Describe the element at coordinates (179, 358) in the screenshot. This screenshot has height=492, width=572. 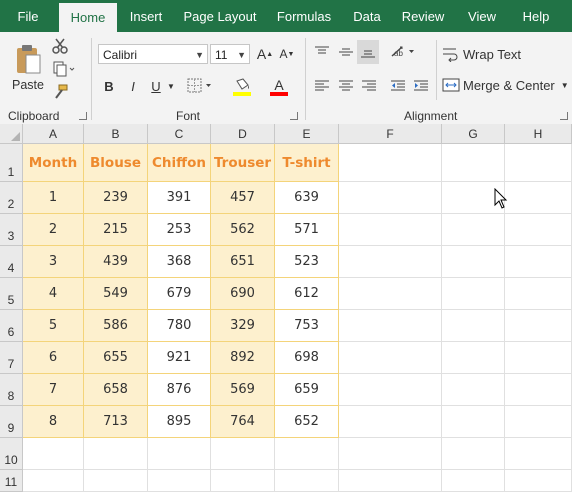
I see `table-cell: 921` at that location.